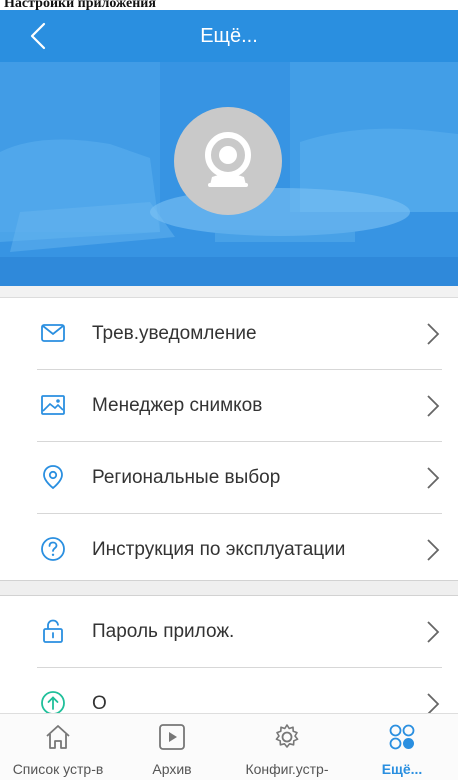 The width and height of the screenshot is (458, 780). I want to click on more-icon, so click(402, 737).